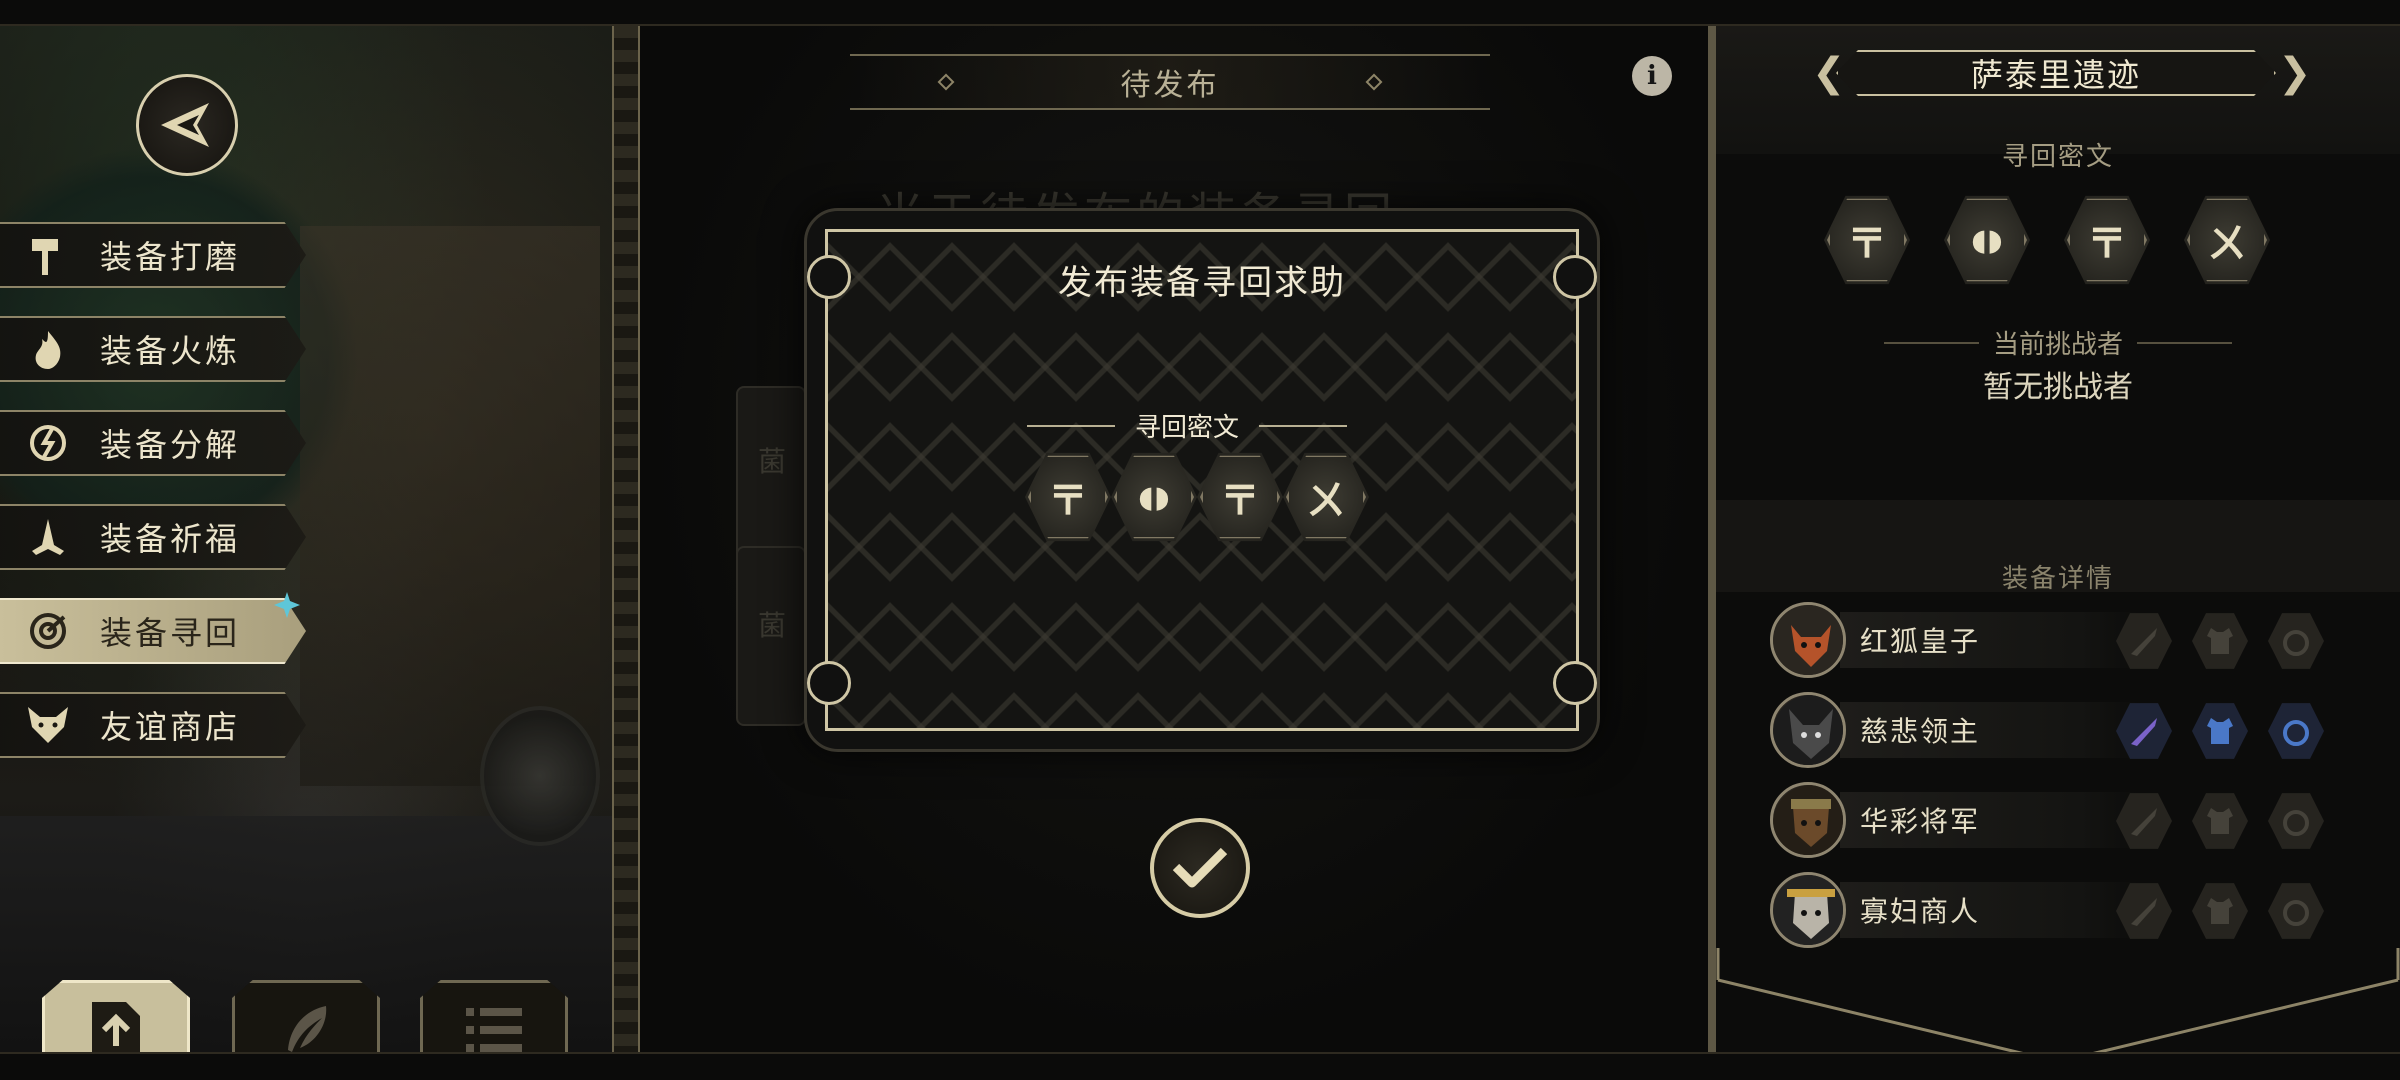 The width and height of the screenshot is (2400, 1080). I want to click on menu-item-bless: 装备祈福, so click(153, 537).